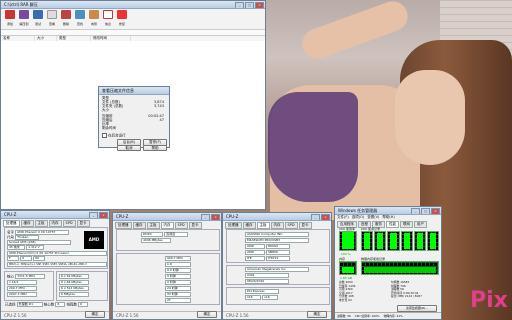  Describe the element at coordinates (278, 297) in the screenshot. I see `link-width-row: x16 x16` at that location.